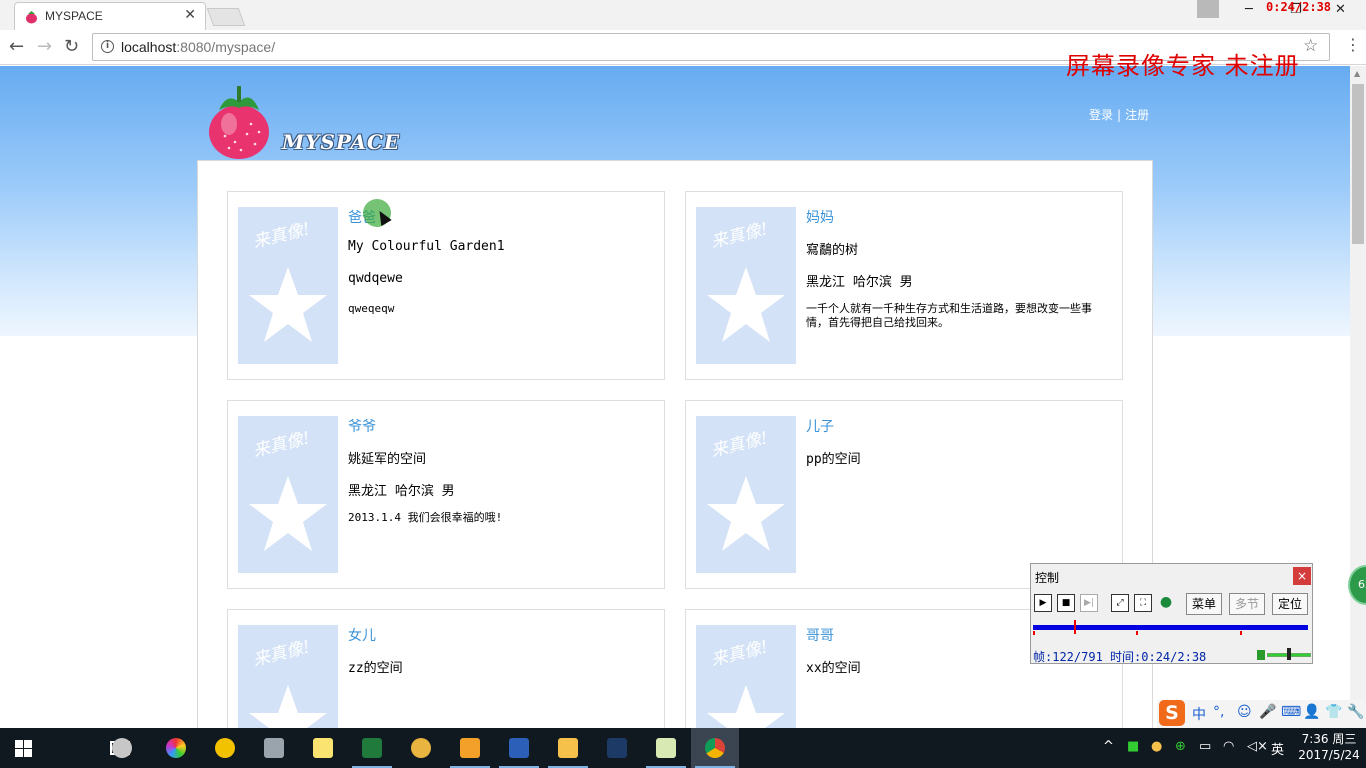  What do you see at coordinates (1208, 9) in the screenshot?
I see `profile-icon` at bounding box center [1208, 9].